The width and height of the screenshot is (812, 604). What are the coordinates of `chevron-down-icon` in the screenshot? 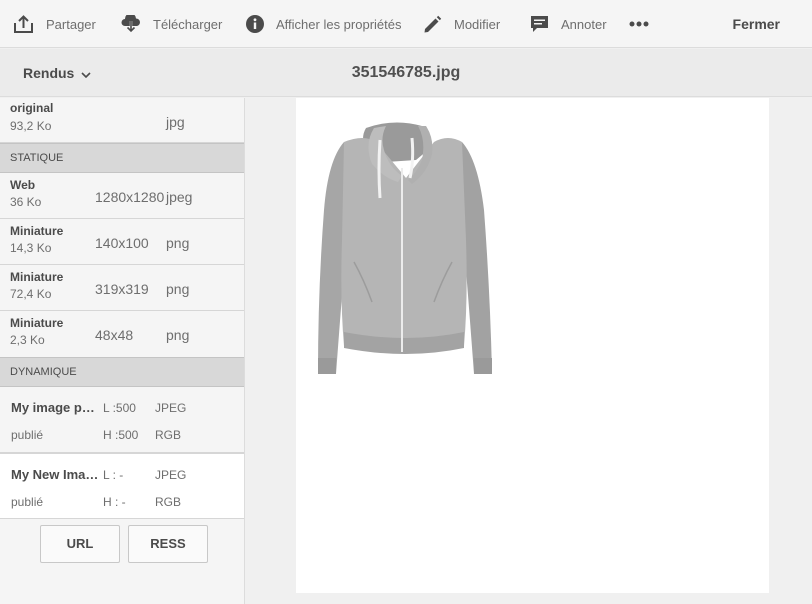 It's located at (82, 73).